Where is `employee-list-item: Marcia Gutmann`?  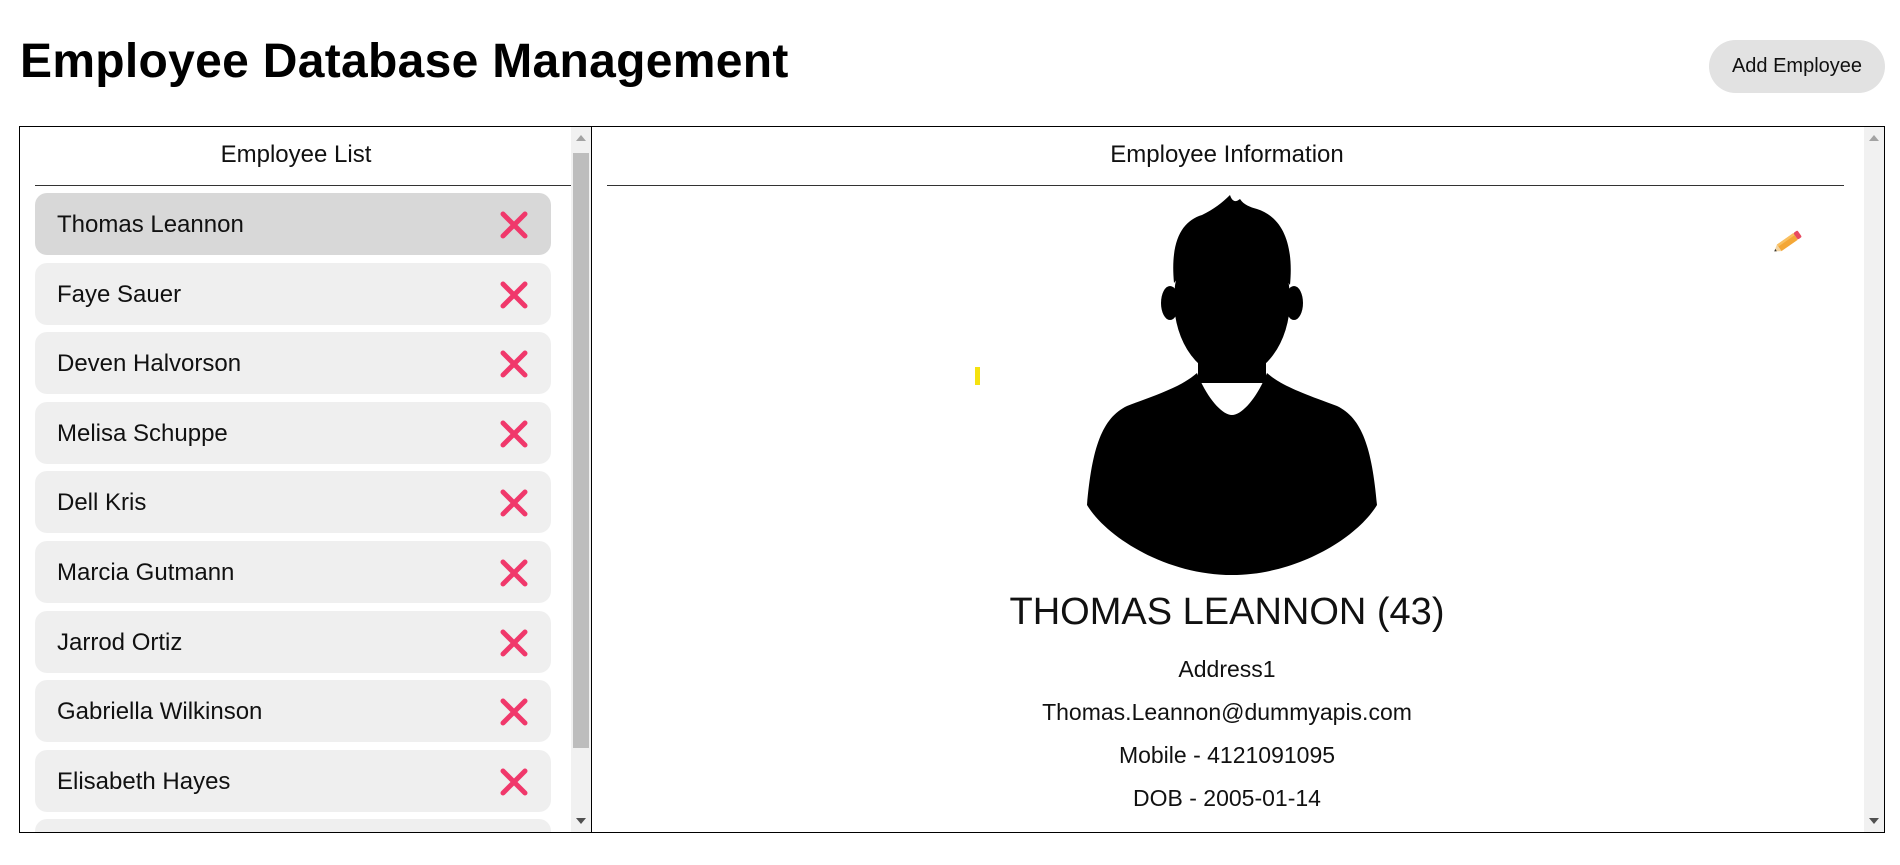
employee-list-item: Marcia Gutmann is located at coordinates (293, 571).